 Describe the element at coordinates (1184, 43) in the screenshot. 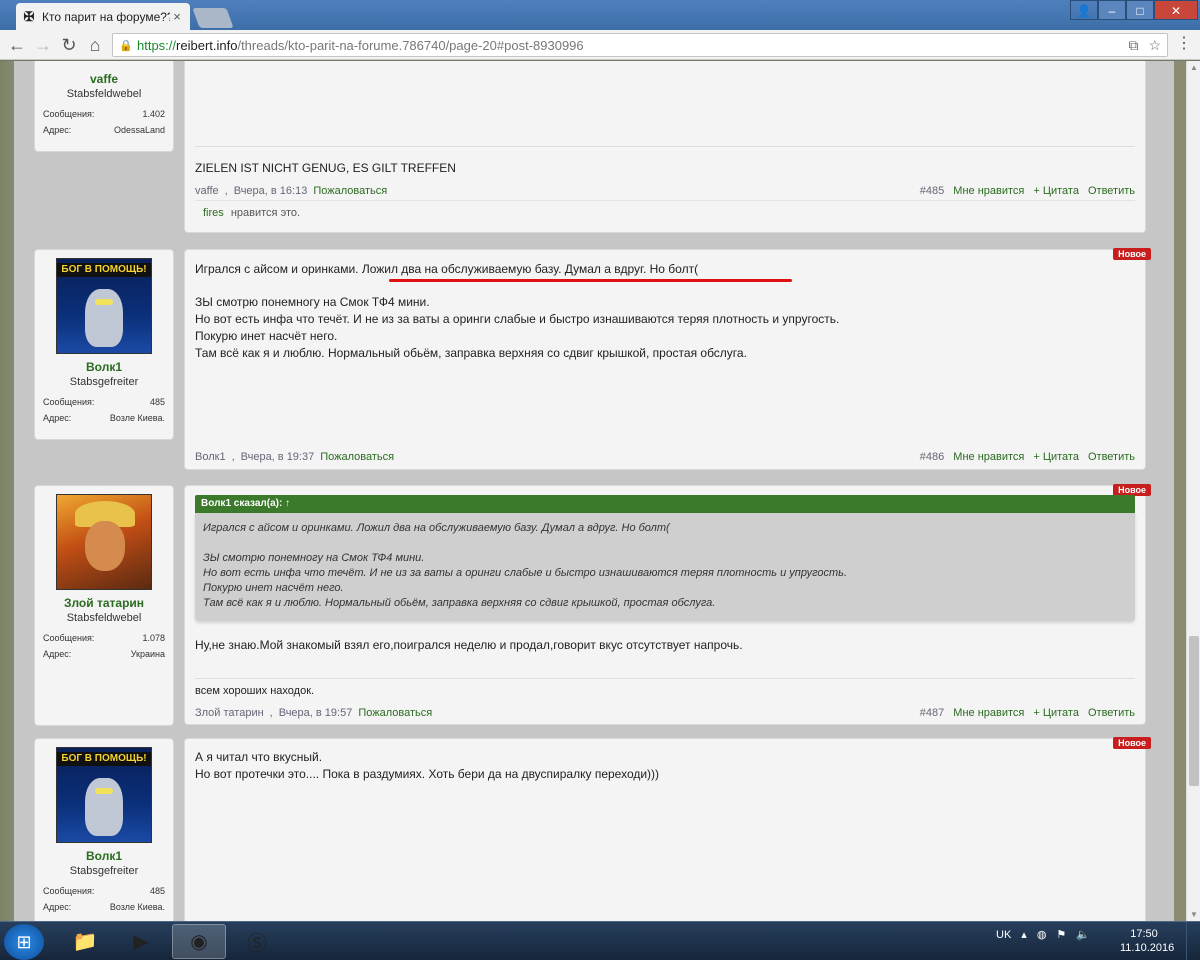

I see `browser-menu-icon: ⋮` at that location.